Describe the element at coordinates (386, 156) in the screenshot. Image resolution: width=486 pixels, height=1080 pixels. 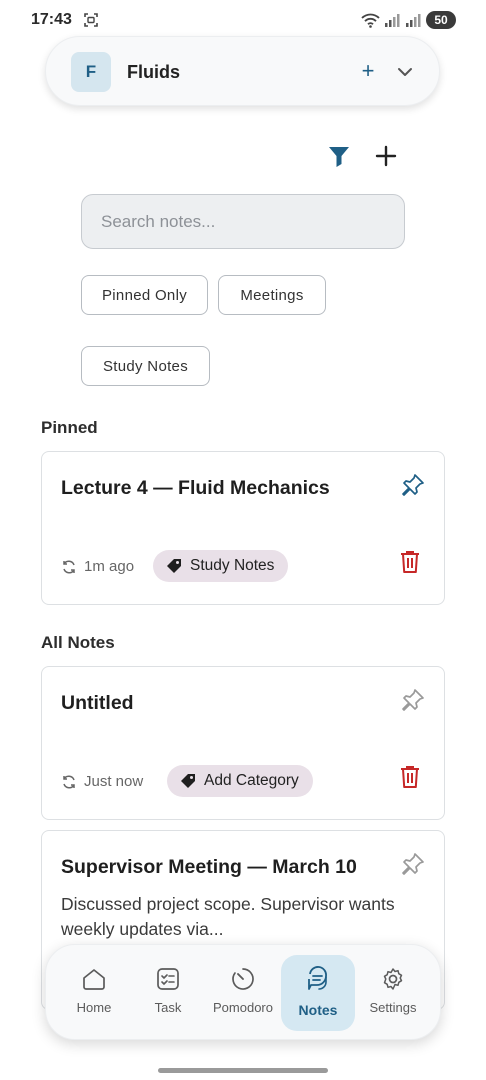
I see `add-note-button` at that location.